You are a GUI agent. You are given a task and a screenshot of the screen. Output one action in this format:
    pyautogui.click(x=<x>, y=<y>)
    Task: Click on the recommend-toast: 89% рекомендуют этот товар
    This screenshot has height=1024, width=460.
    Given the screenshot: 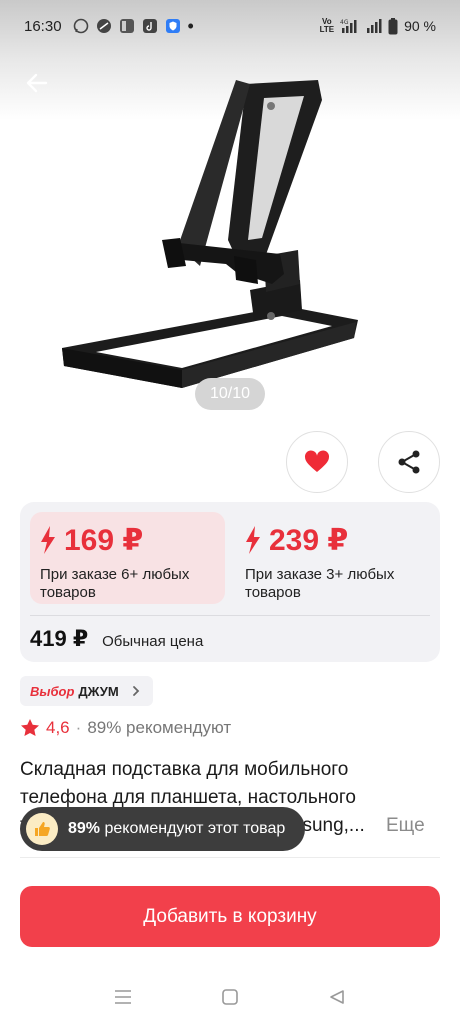 What is the action you would take?
    pyautogui.click(x=163, y=829)
    